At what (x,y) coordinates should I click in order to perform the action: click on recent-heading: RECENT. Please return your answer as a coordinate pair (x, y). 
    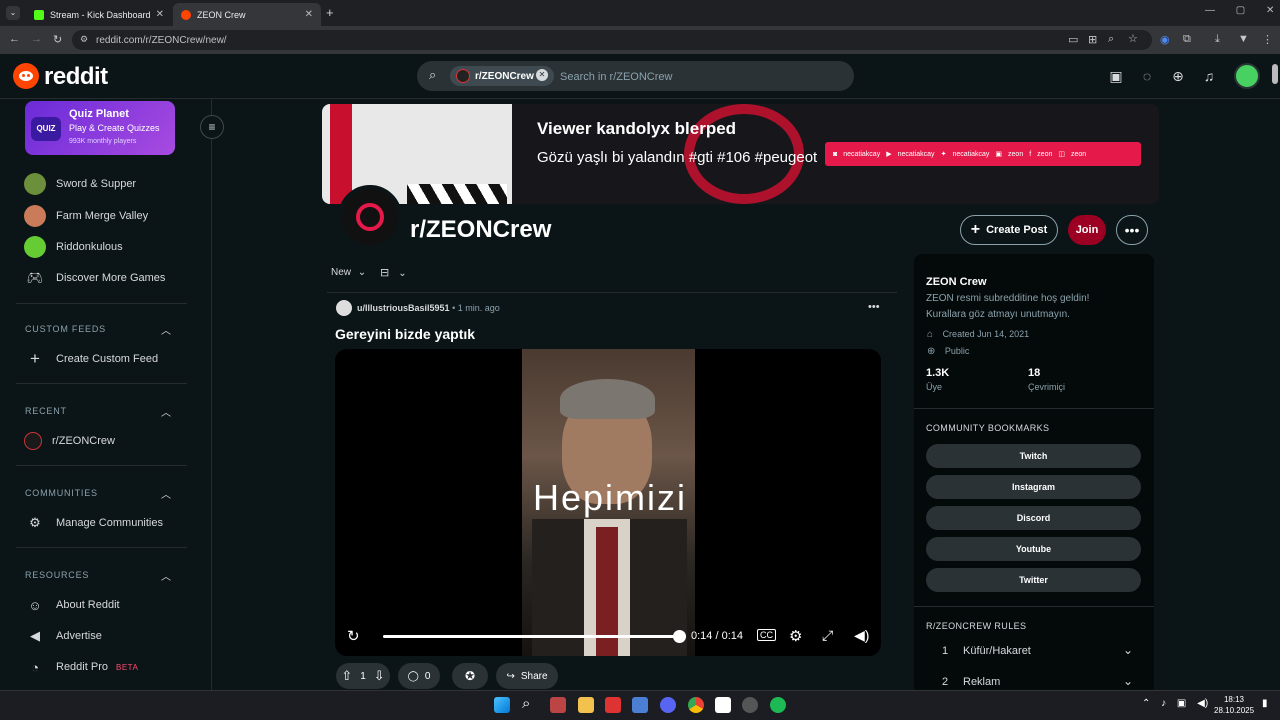
    Looking at the image, I should click on (46, 411).